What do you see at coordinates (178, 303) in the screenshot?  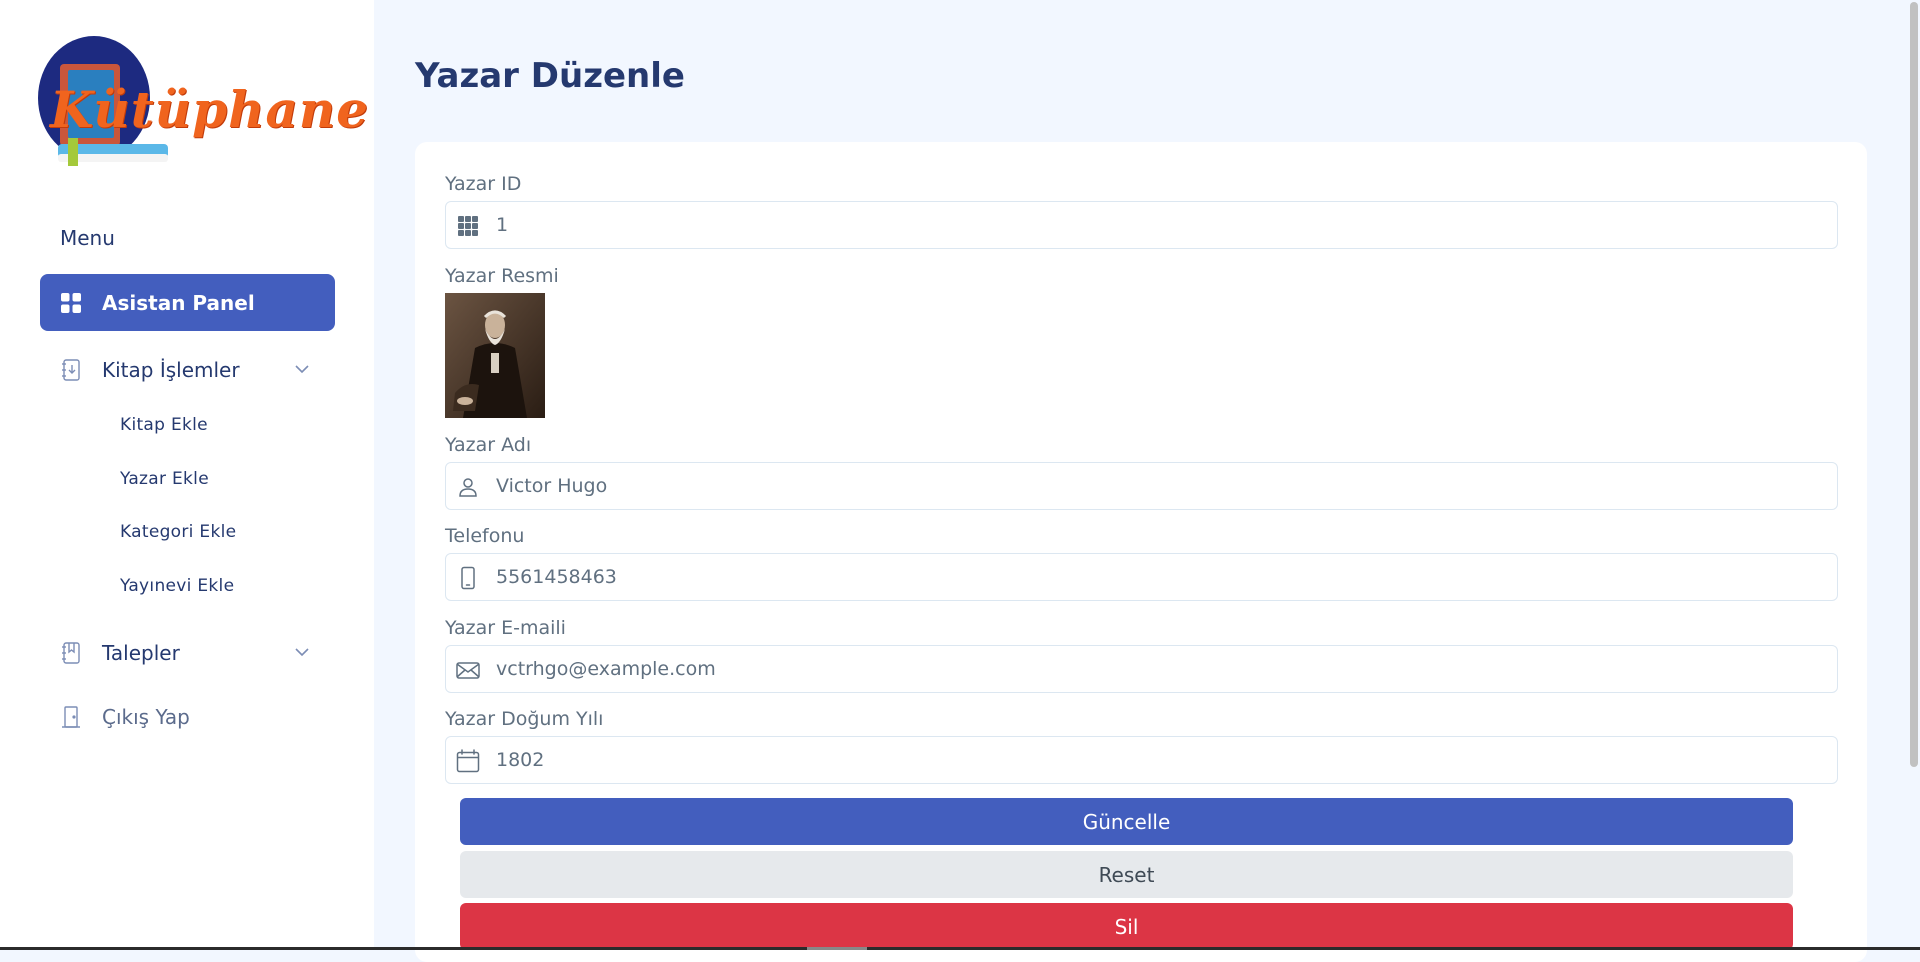 I see `sidebar-item-label: Asistan Panel` at bounding box center [178, 303].